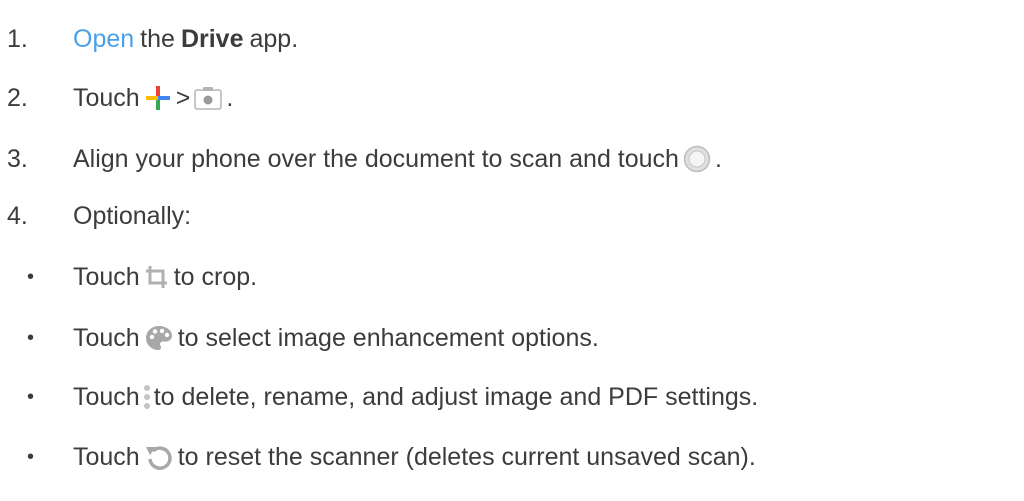 The image size is (1024, 501). What do you see at coordinates (17, 38) in the screenshot?
I see `step-number: 1.` at bounding box center [17, 38].